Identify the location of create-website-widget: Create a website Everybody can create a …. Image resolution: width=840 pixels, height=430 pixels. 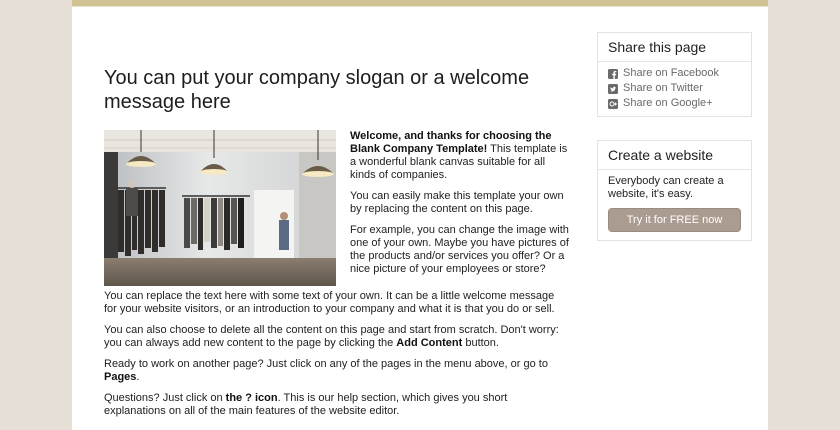
(674, 190).